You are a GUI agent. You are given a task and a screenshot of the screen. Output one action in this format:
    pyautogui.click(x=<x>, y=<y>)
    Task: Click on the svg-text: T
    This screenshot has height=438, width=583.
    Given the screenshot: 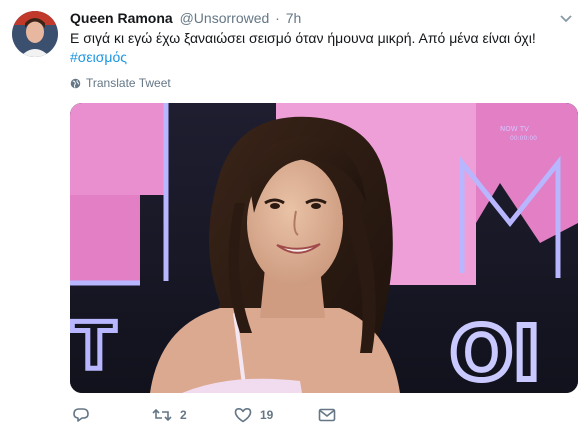 What is the action you would take?
    pyautogui.click(x=94, y=347)
    